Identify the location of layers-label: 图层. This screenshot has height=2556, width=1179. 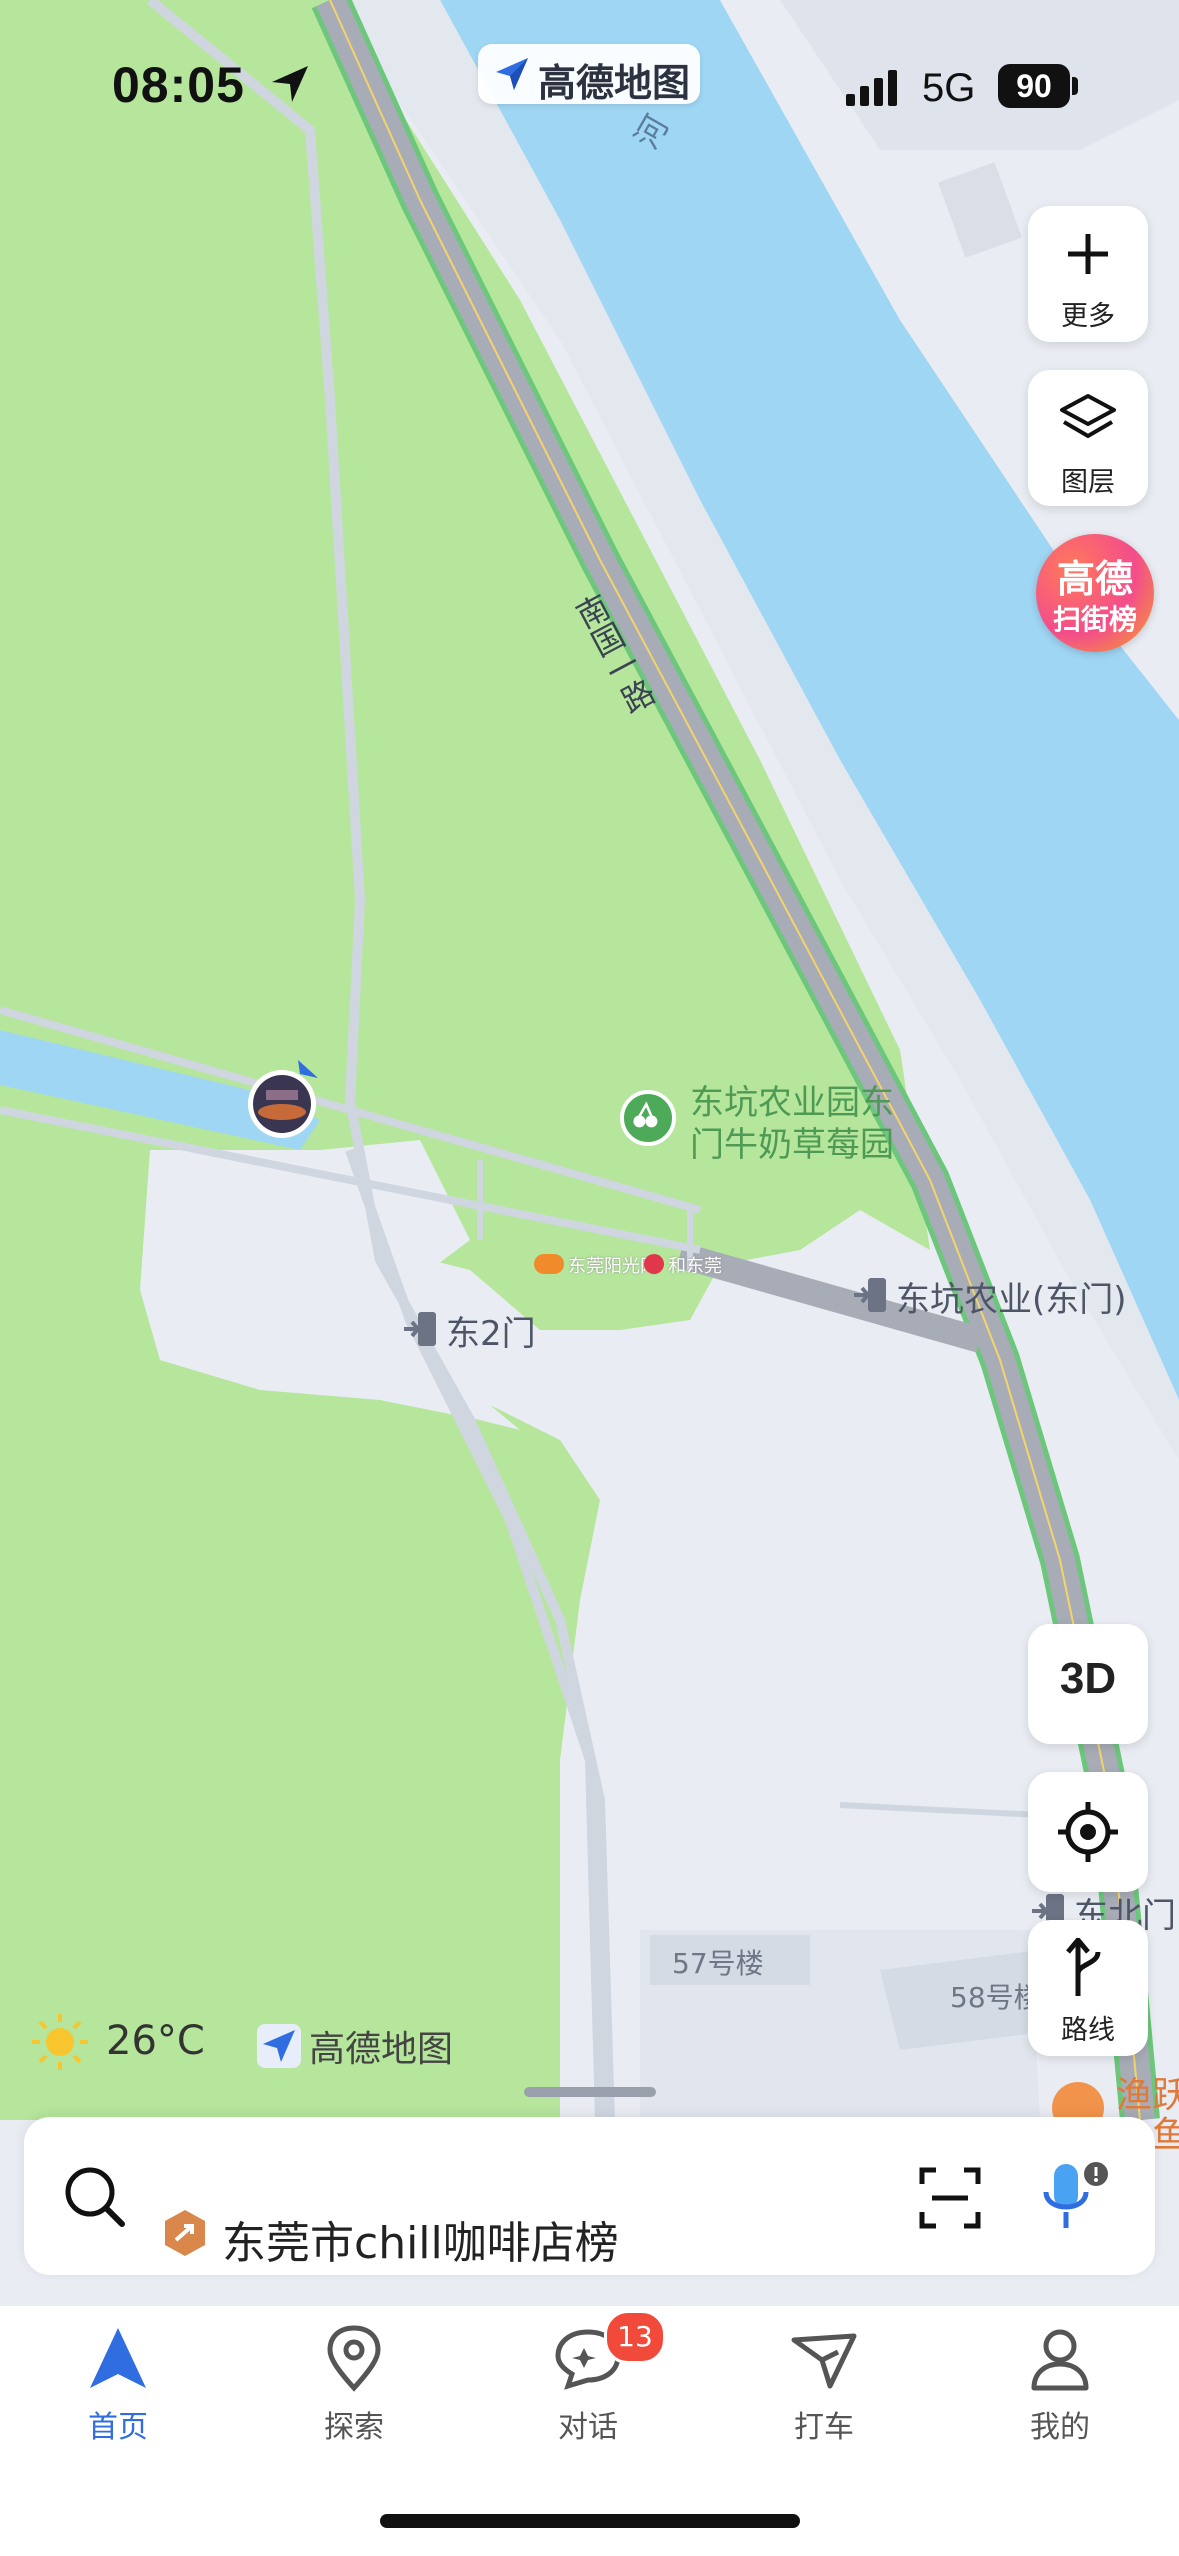
(1088, 482).